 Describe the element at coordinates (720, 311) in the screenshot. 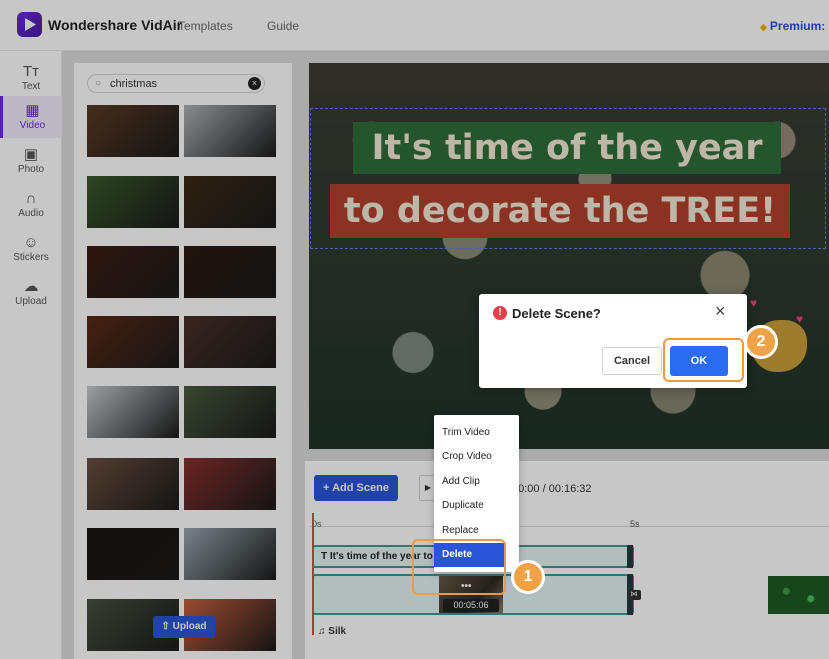

I see `close-icon: ×` at that location.